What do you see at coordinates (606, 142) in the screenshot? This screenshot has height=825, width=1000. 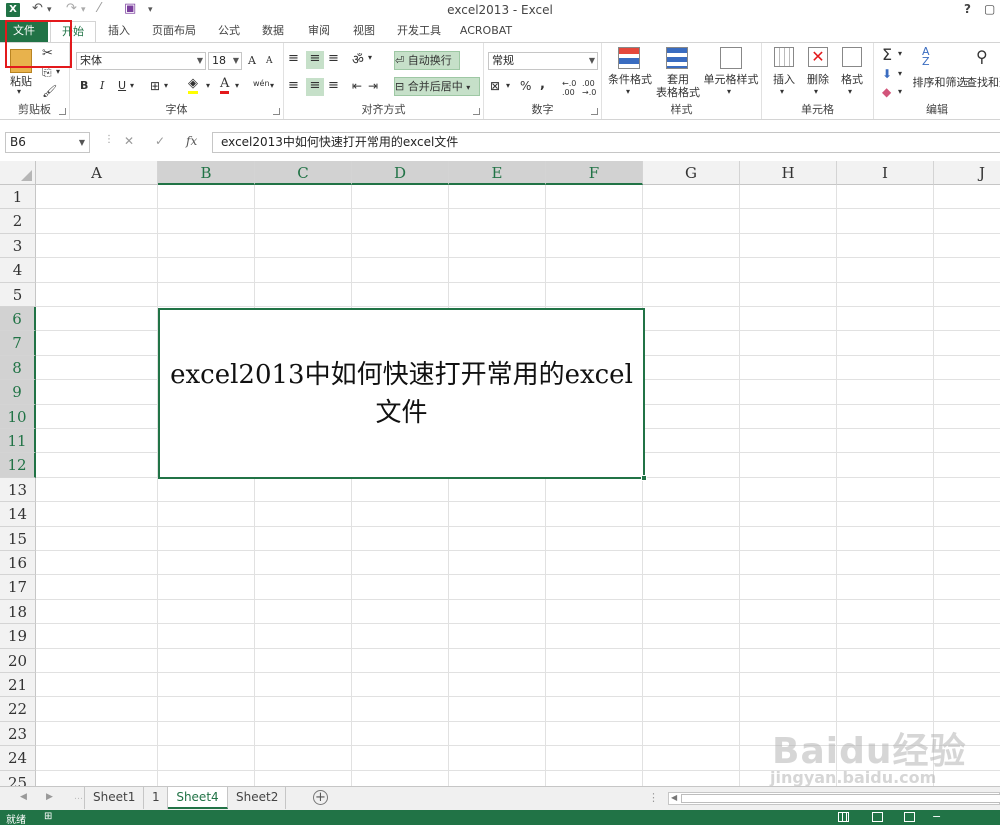 I see `formula-input: excel2013中如何快速打开常用的excel文件` at bounding box center [606, 142].